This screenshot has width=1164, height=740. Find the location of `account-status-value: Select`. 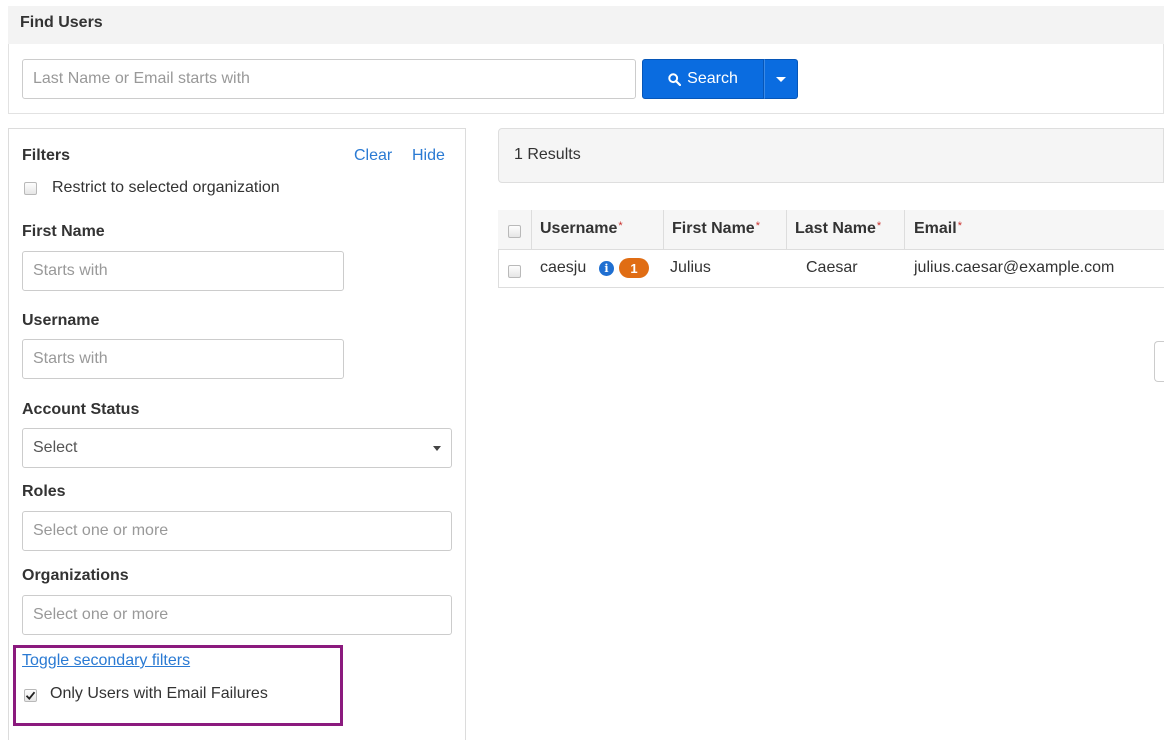

account-status-value: Select is located at coordinates (55, 447).